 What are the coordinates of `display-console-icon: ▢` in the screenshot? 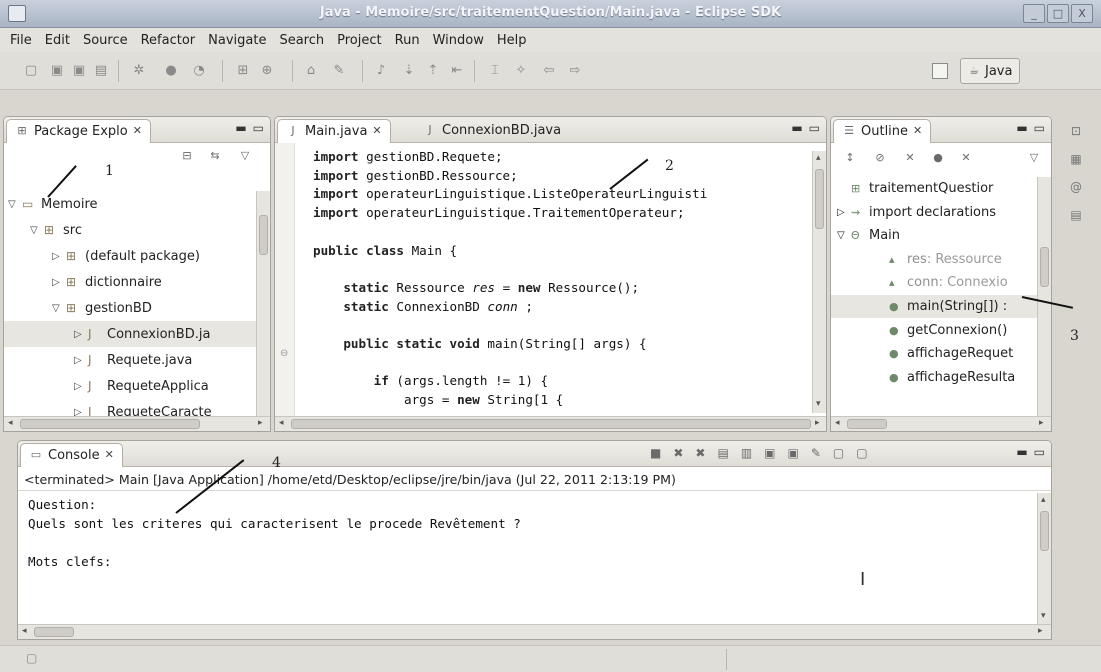 It's located at (838, 453).